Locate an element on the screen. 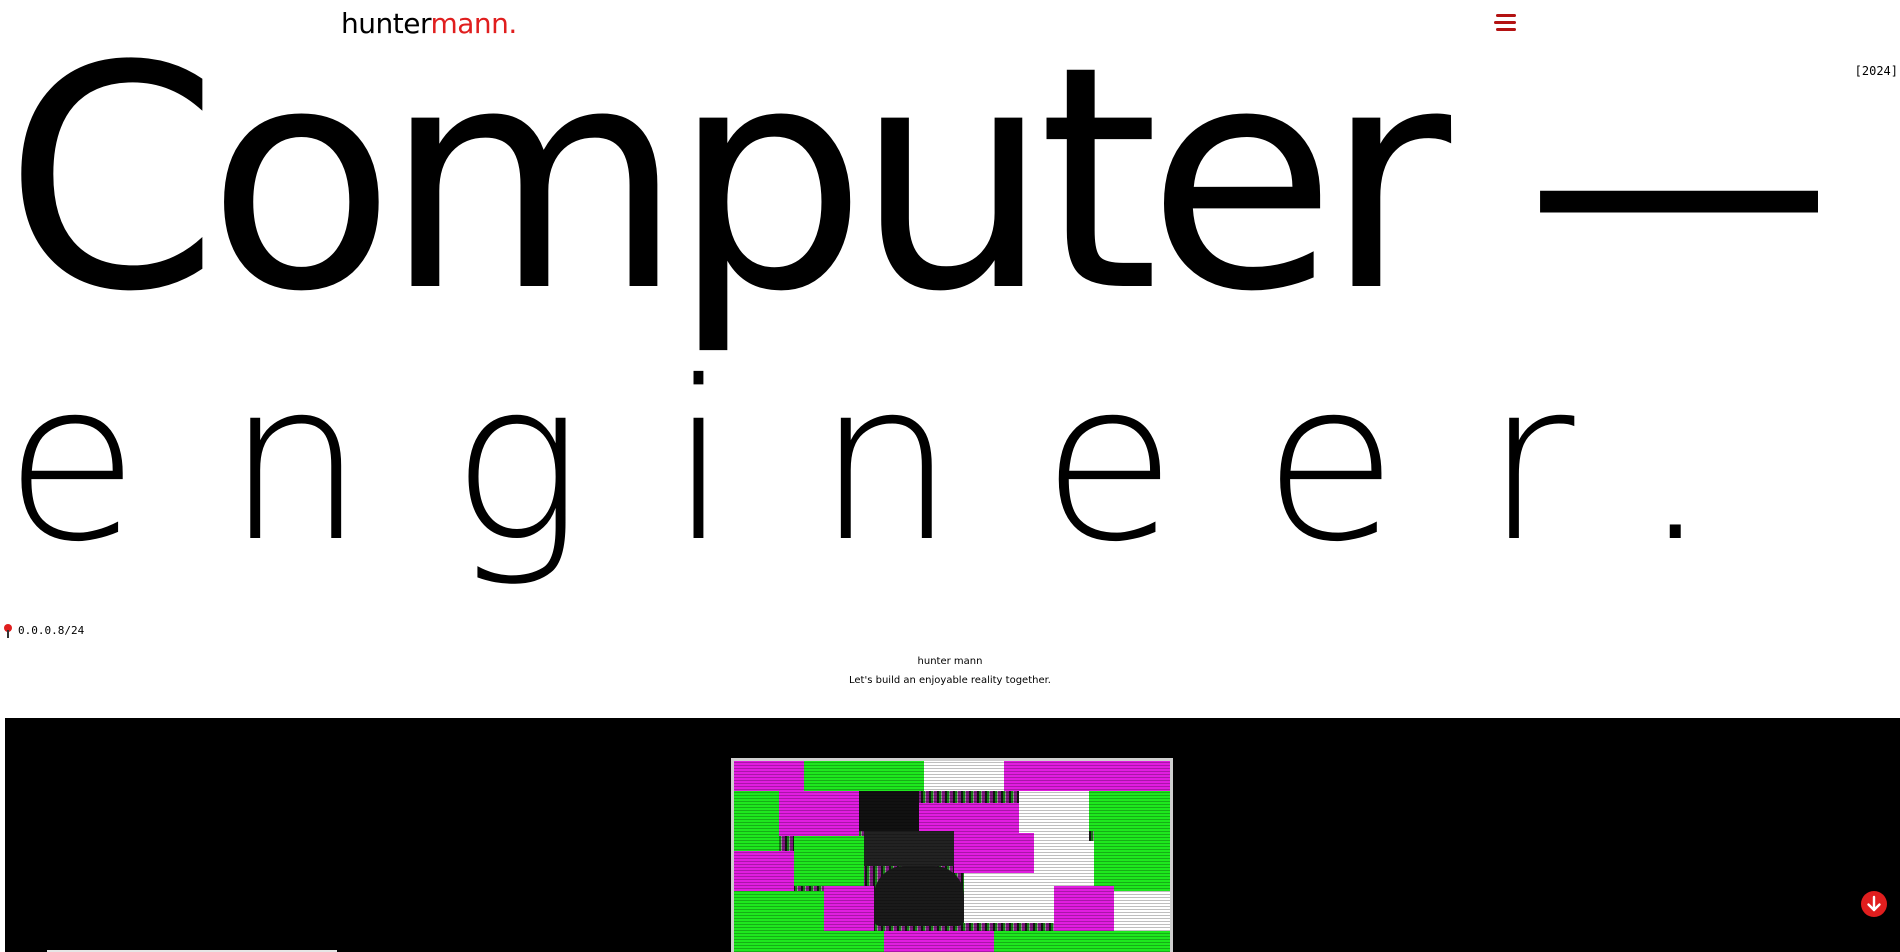  glitch-block is located at coordinates (952, 856).